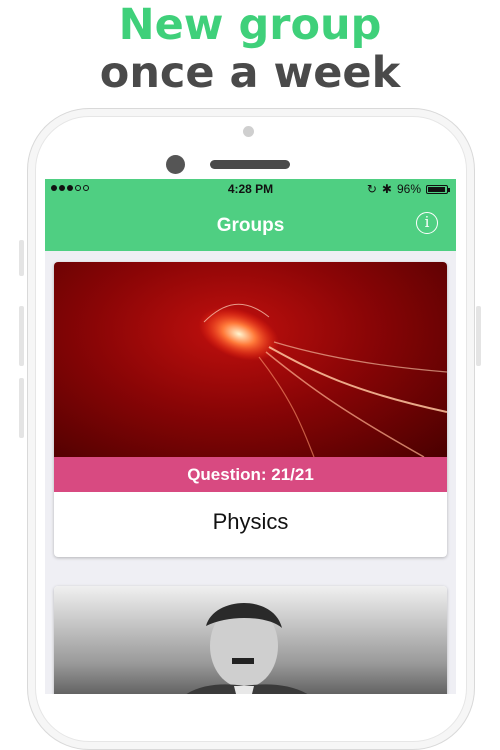 Image resolution: width=500 pixels, height=750 pixels. I want to click on status-right-group: ↻ ✱ 96%, so click(408, 189).